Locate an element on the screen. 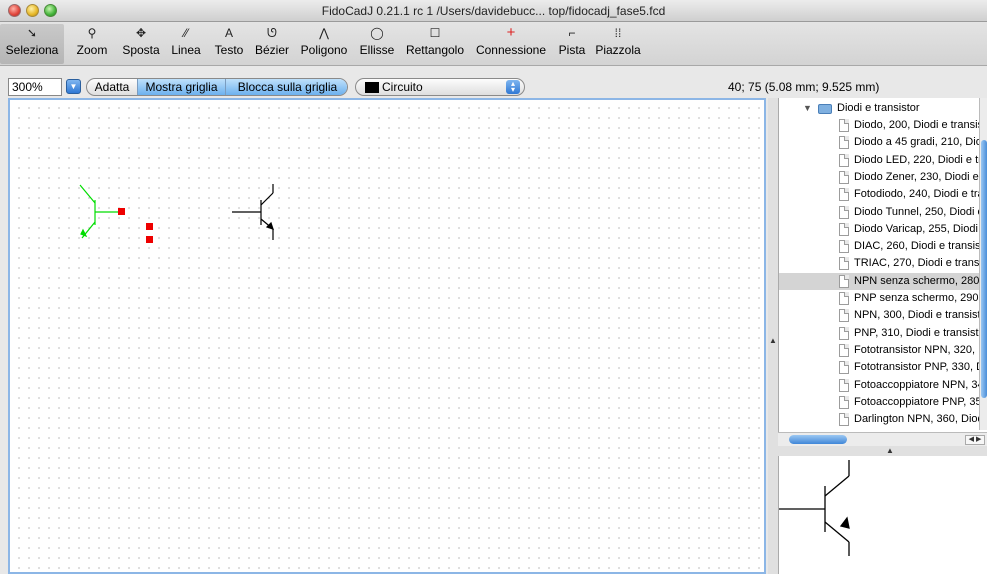 The width and height of the screenshot is (987, 574). library-item-label: Diodo Zener, 230, Diodi e transistor is located at coordinates (920, 176).